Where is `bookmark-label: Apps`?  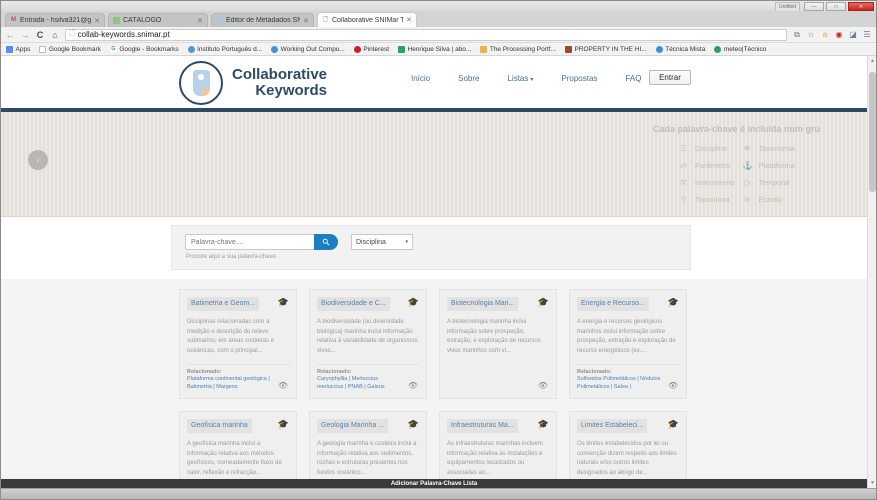
bookmark-label: Apps is located at coordinates (23, 49).